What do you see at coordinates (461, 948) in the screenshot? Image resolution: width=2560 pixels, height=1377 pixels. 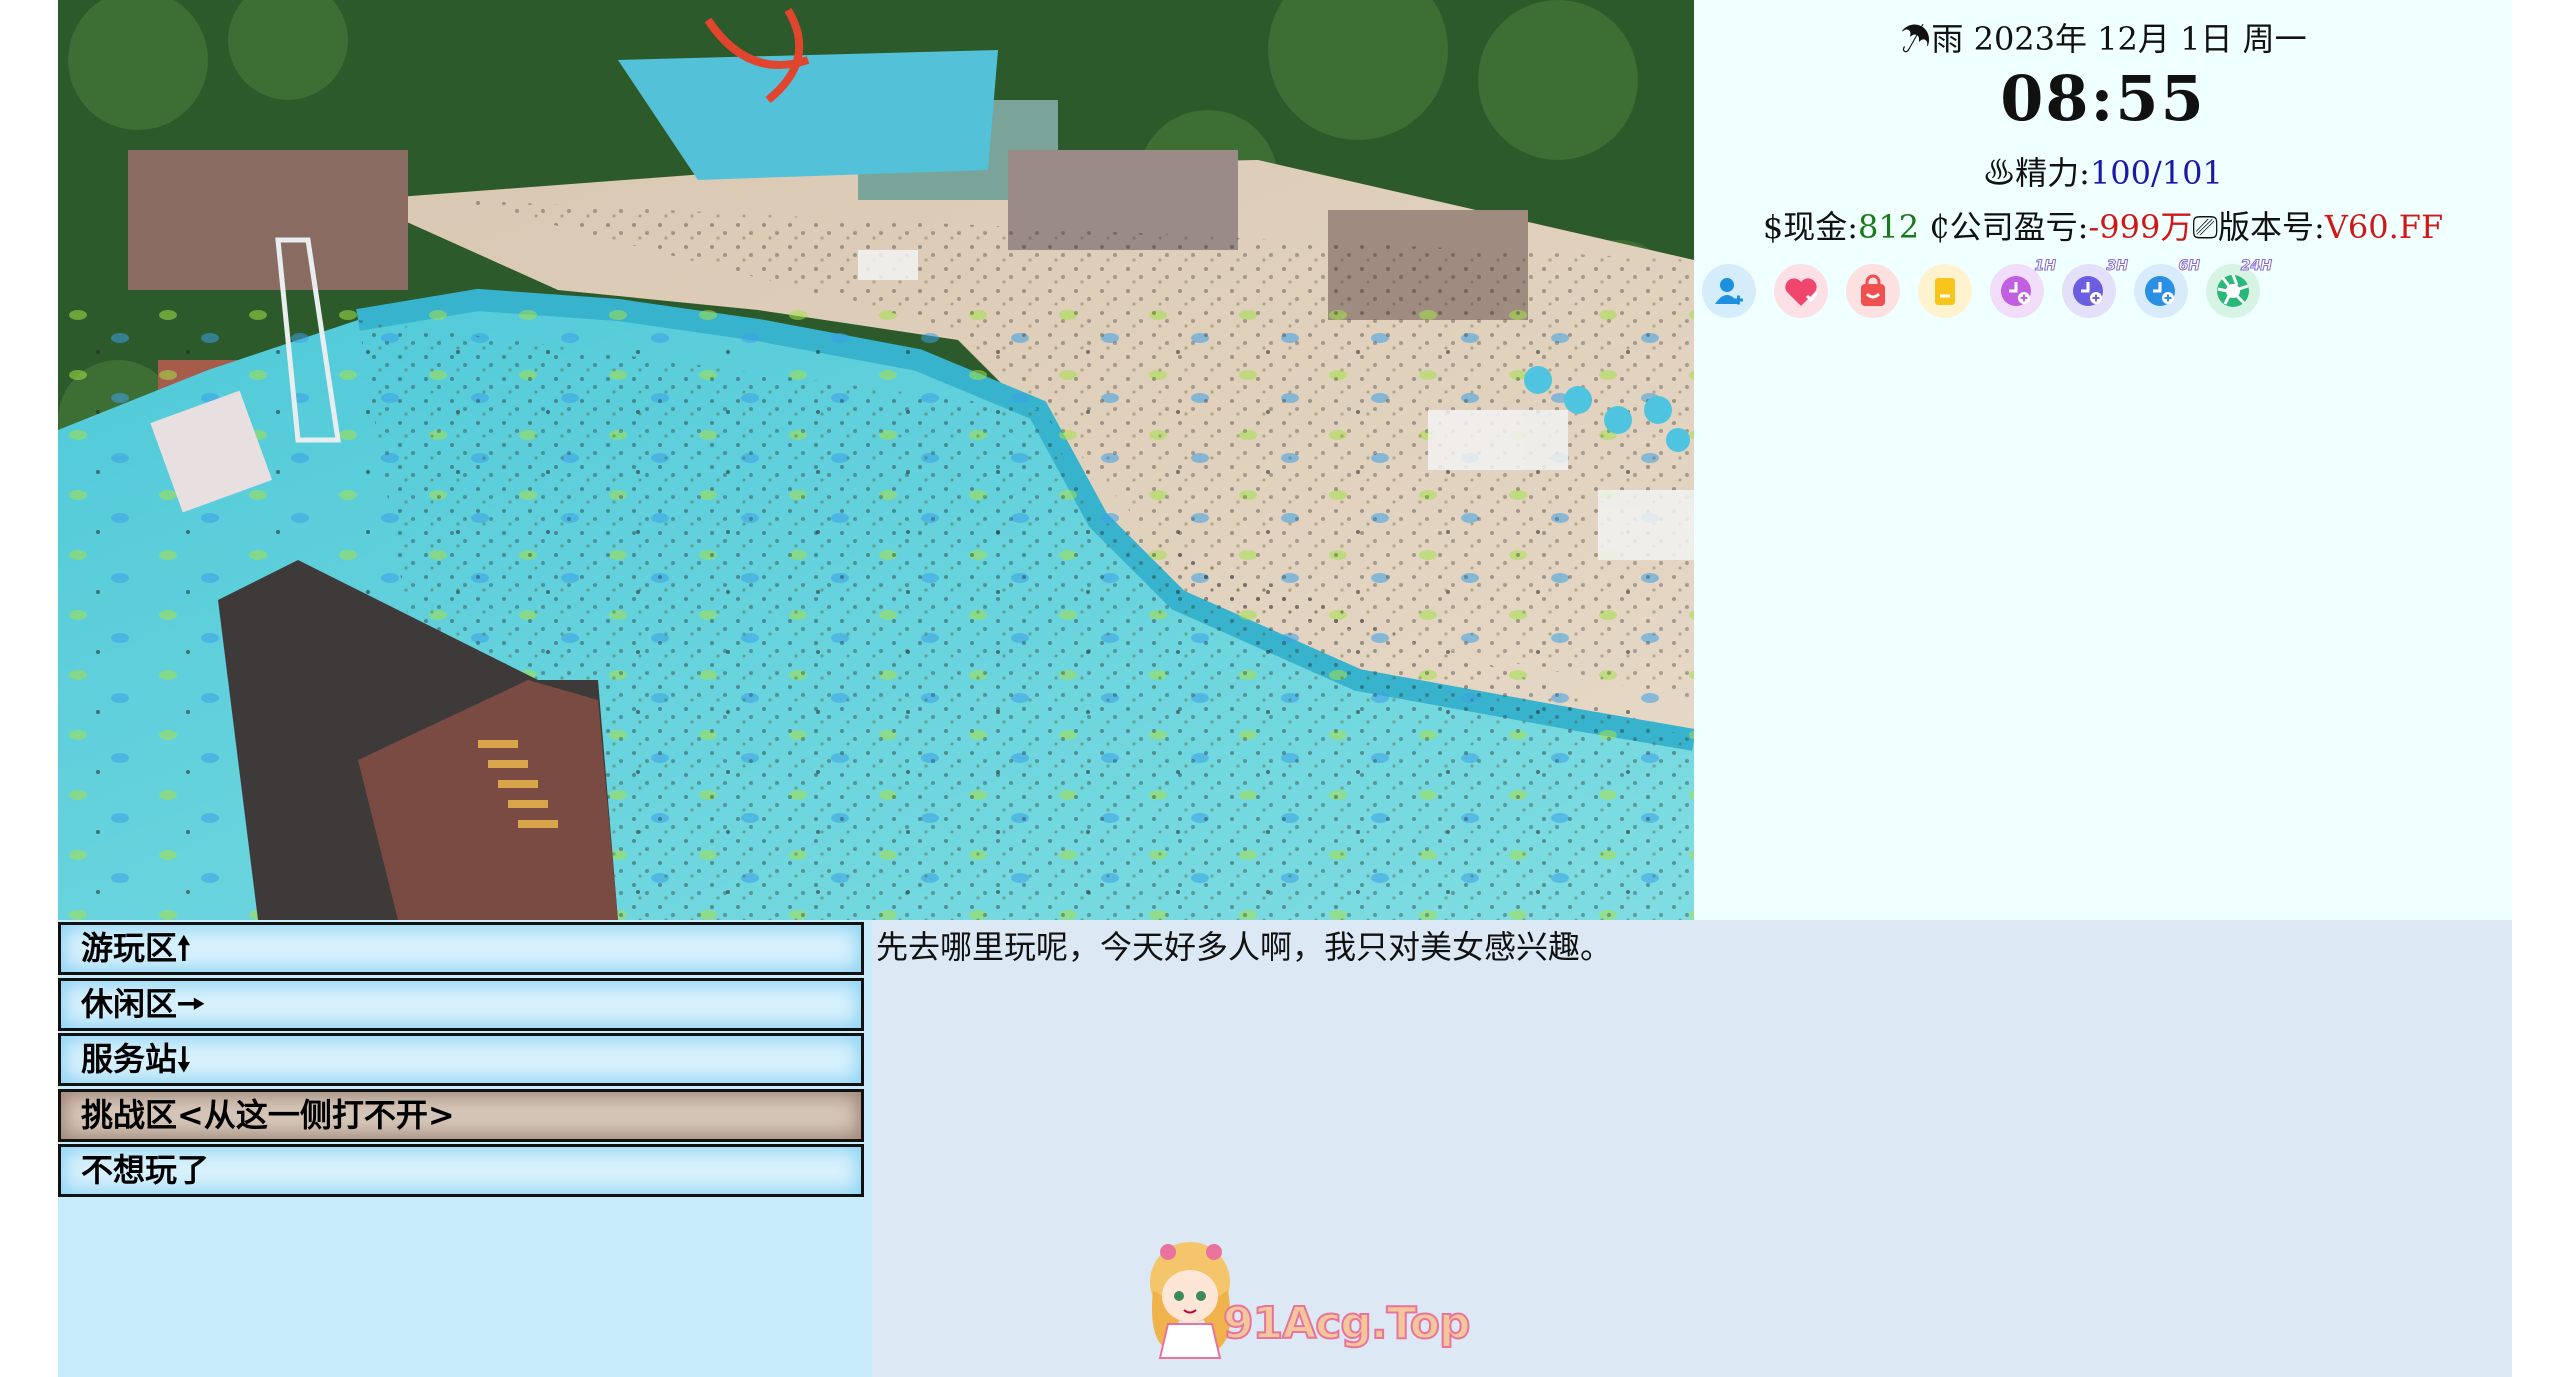 I see `choice-button-1: 游玩区🠕` at bounding box center [461, 948].